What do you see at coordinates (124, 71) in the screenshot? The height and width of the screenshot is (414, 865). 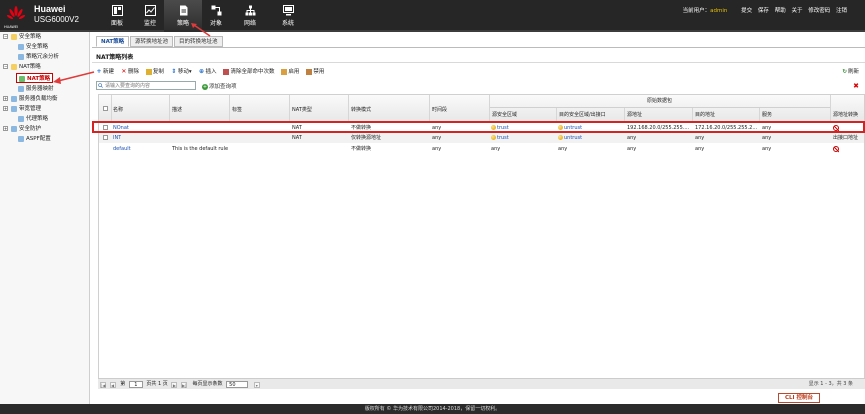 I see `delete-icon: ✕` at bounding box center [124, 71].